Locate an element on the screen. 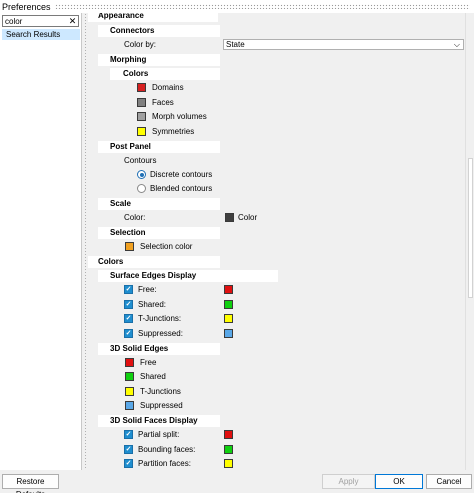 The image size is (474, 493). solid-shared-color-swatch is located at coordinates (129, 376).